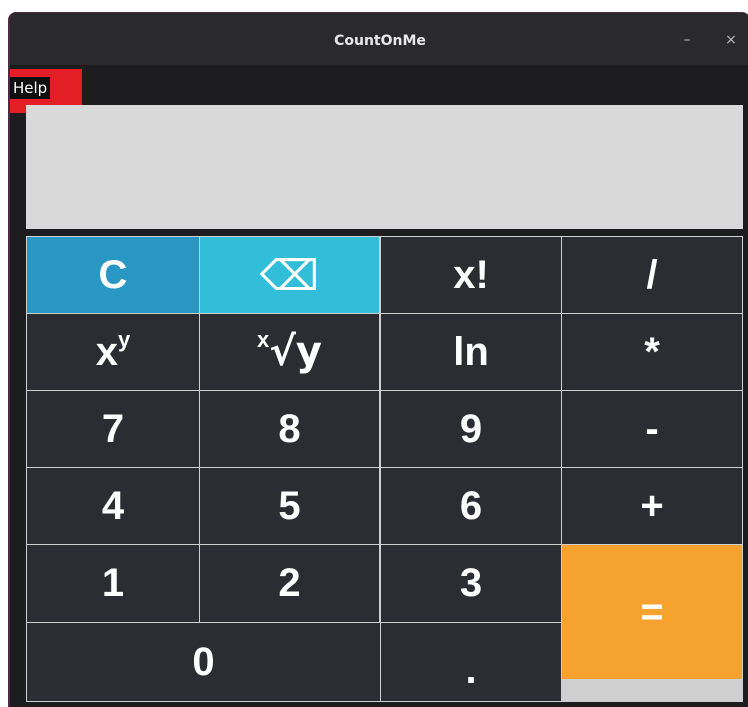 This screenshot has height=707, width=748. What do you see at coordinates (652, 429) in the screenshot?
I see `minus-button: -` at bounding box center [652, 429].